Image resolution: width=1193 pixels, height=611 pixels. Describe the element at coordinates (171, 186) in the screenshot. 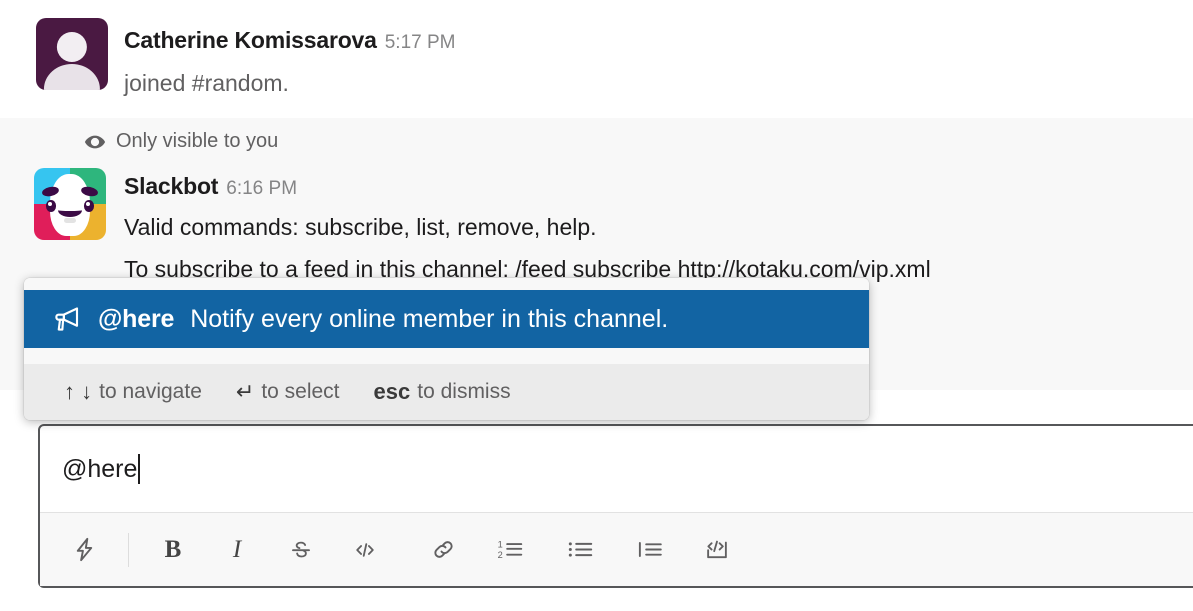

I see `message-author: Slackbot` at that location.